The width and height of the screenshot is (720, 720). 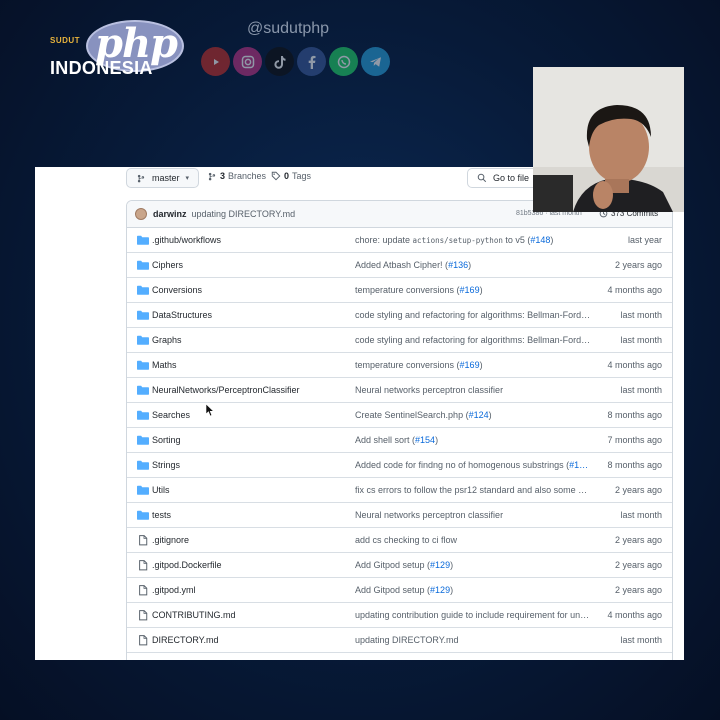 What do you see at coordinates (276, 176) in the screenshot?
I see `tag-icon` at bounding box center [276, 176].